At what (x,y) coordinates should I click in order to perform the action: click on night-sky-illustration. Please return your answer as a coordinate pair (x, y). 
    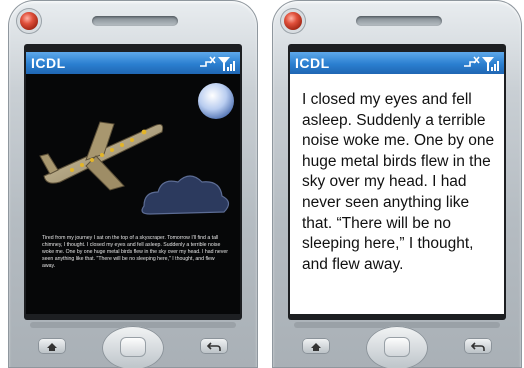
    Looking at the image, I should click on (136, 149).